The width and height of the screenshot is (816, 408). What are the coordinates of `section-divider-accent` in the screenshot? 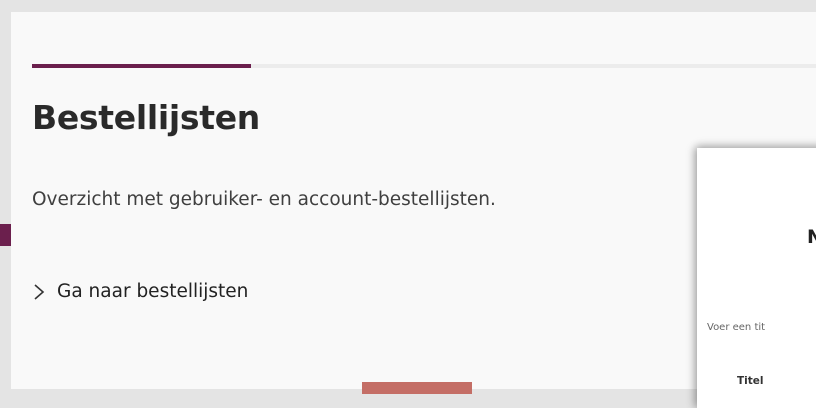 It's located at (141, 66).